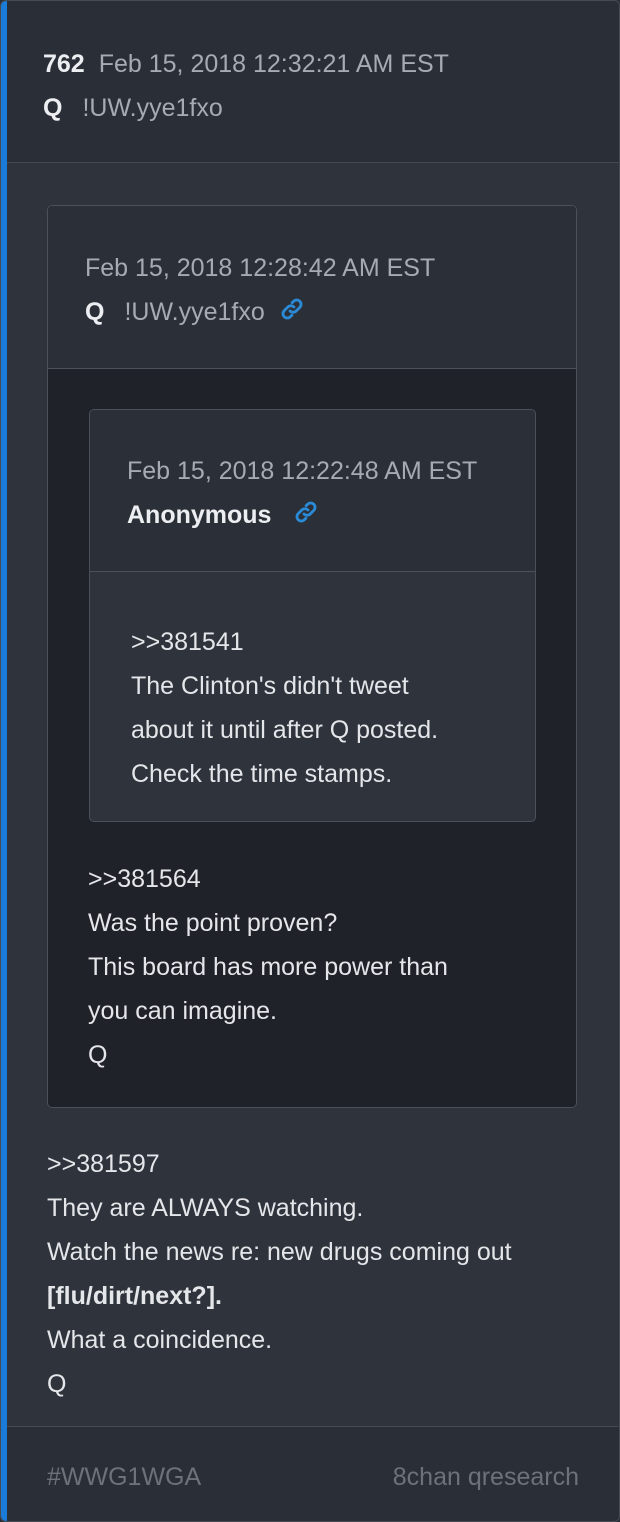 The width and height of the screenshot is (620, 1522). What do you see at coordinates (313, 1473) in the screenshot?
I see `post-footer: #WWG1WGA 8chan qresearch` at bounding box center [313, 1473].